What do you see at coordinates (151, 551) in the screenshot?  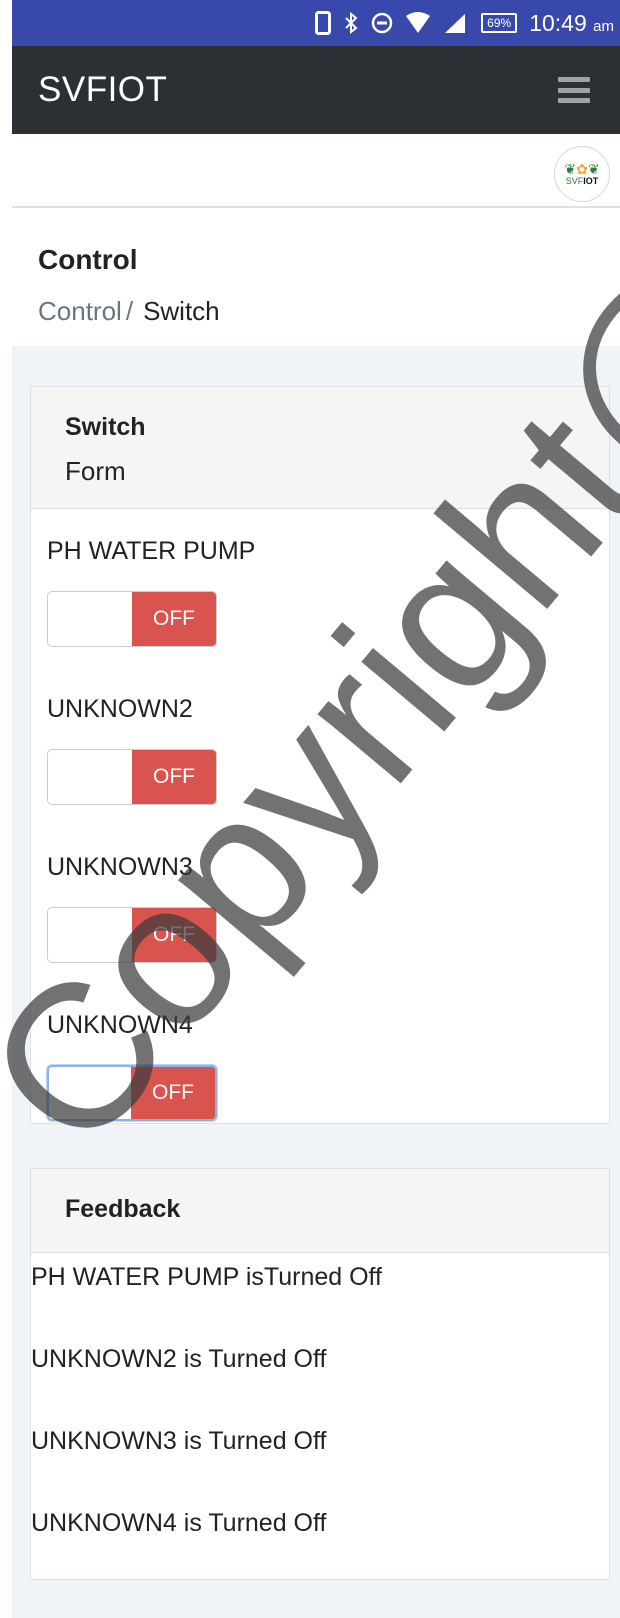 I see `switch-label-ph-water-pump: PH WATER PUMP` at bounding box center [151, 551].